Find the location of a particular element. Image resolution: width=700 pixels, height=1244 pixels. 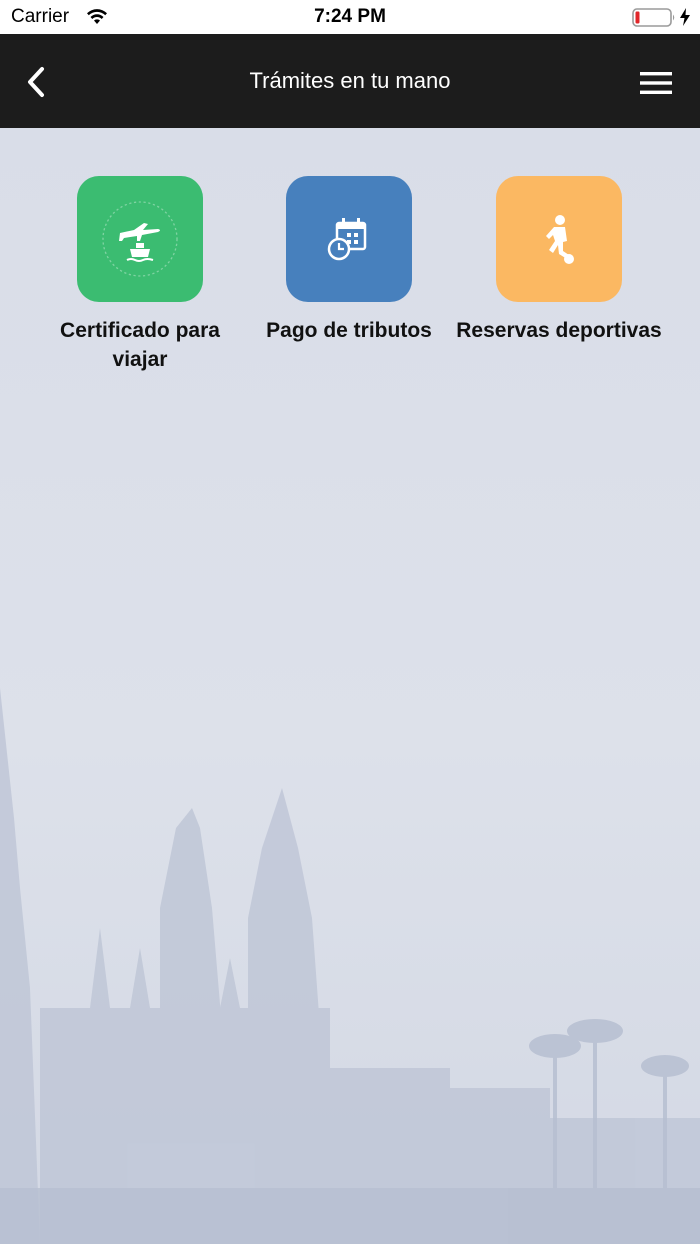

tile-label: Certificado para viajar is located at coordinates (140, 345).